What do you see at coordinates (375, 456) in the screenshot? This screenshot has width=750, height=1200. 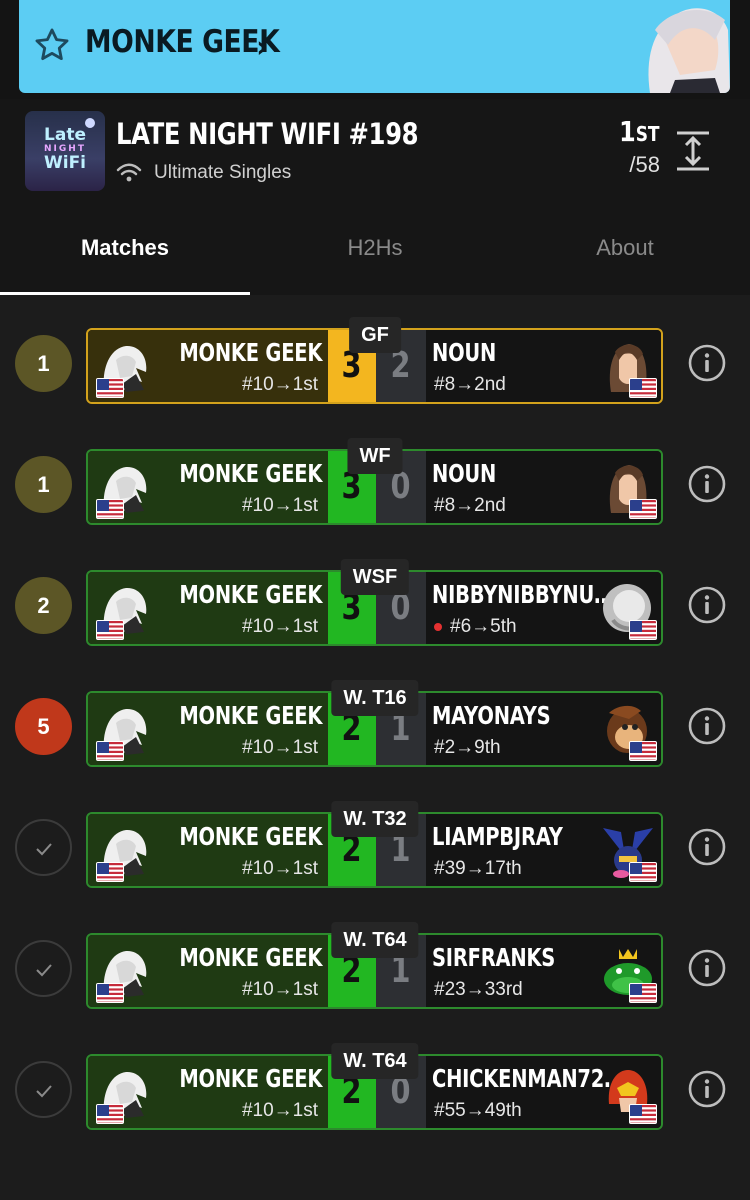 I see `round-label: WF` at bounding box center [375, 456].